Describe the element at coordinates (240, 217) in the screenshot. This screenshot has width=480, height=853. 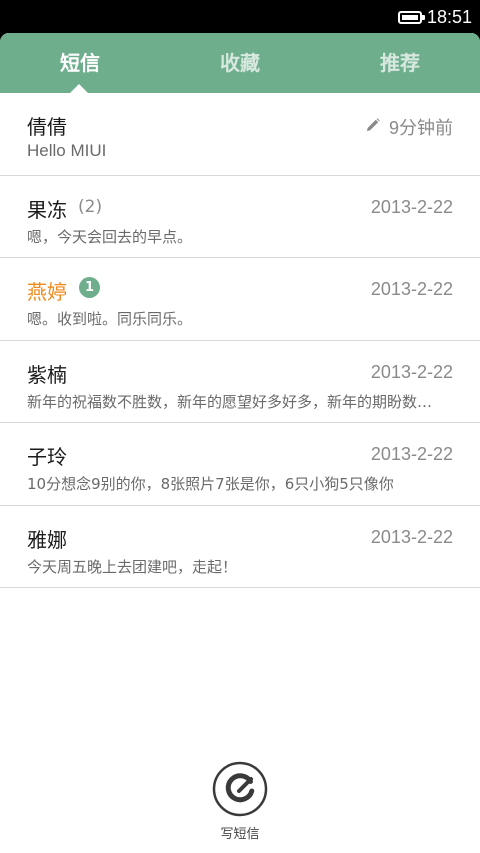
I see `conversation-item-guodong: 果冻 (2) 2013-2-22 嗯，今天会回去的早点。` at that location.